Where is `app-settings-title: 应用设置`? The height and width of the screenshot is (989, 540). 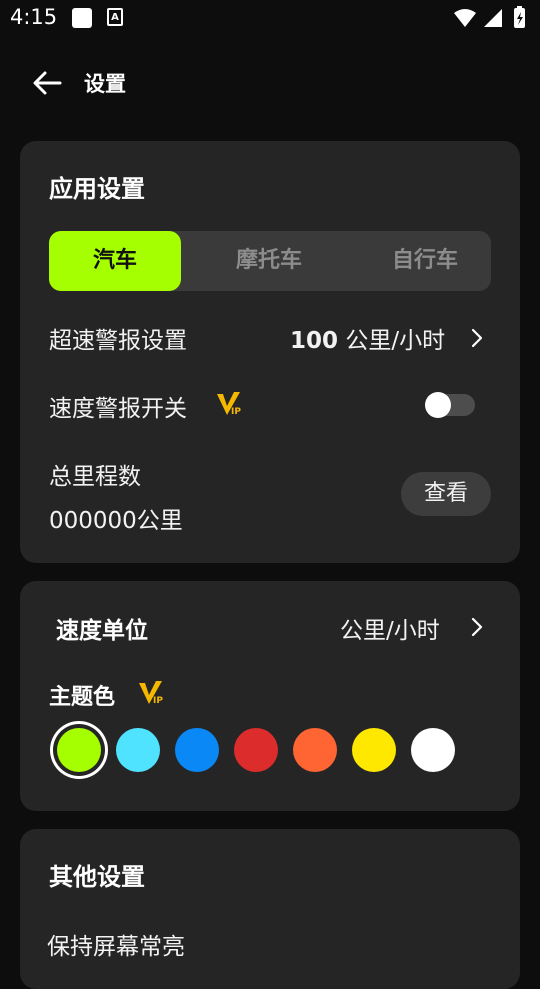 app-settings-title: 应用设置 is located at coordinates (97, 189).